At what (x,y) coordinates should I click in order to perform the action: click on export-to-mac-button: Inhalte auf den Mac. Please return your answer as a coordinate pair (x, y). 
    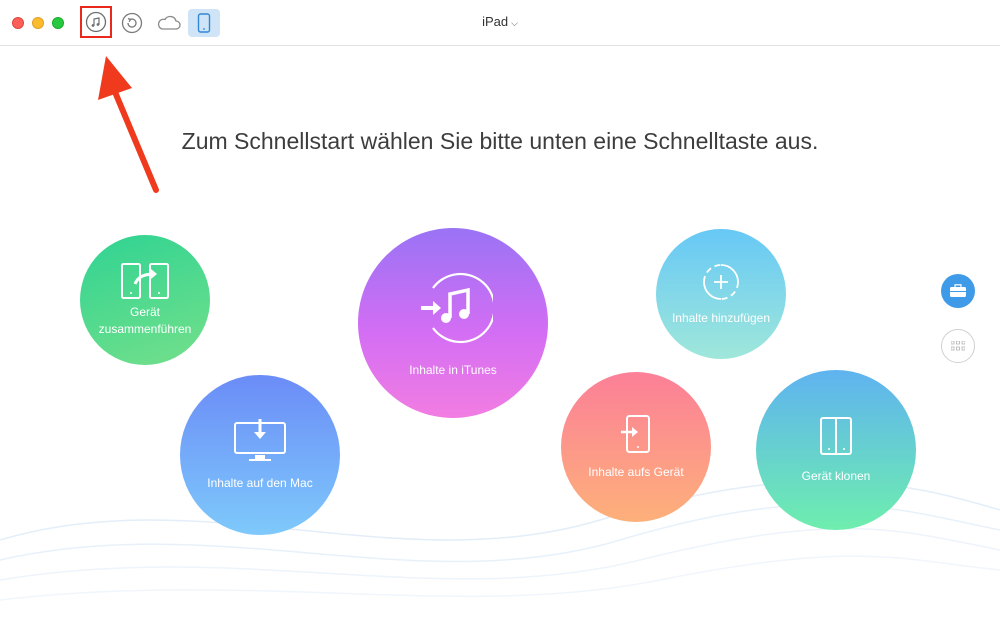
    Looking at the image, I should click on (260, 455).